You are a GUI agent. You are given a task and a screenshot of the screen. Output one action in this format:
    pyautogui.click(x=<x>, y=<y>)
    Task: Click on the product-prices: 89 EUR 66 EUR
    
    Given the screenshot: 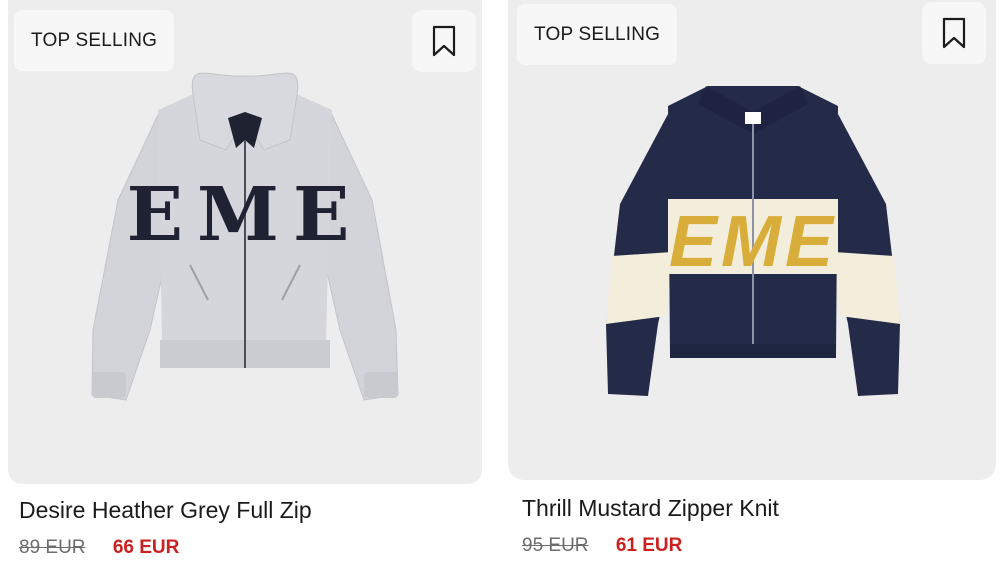 What is the action you would take?
    pyautogui.click(x=99, y=548)
    